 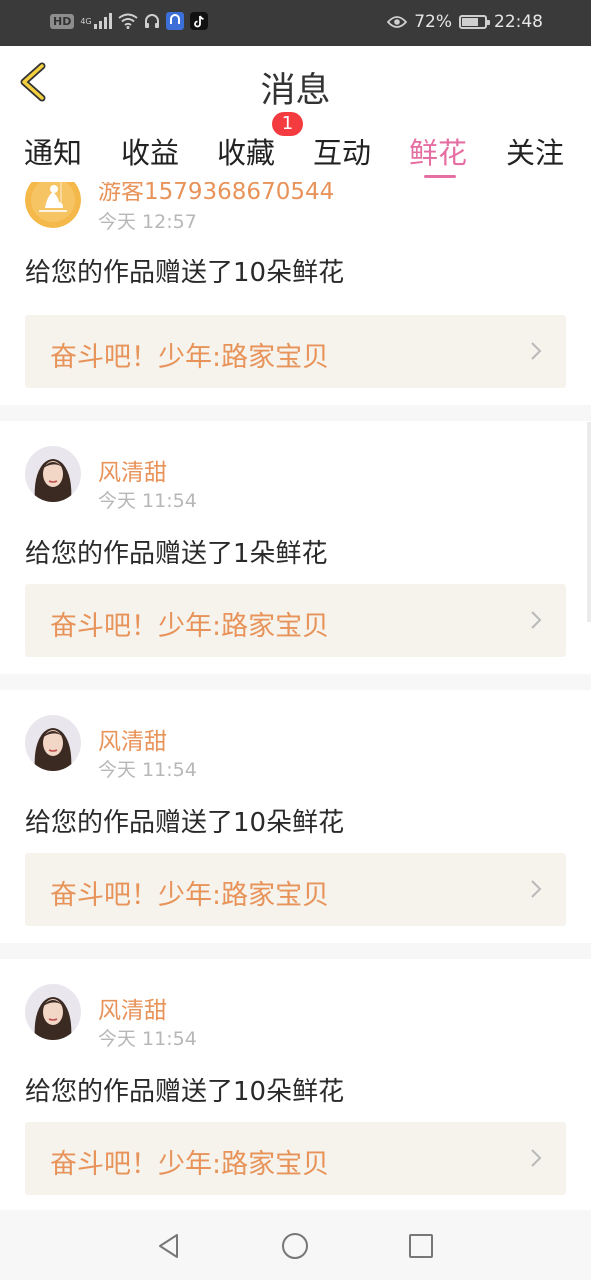 I want to click on sent-time: 今天 12:57, so click(x=147, y=222).